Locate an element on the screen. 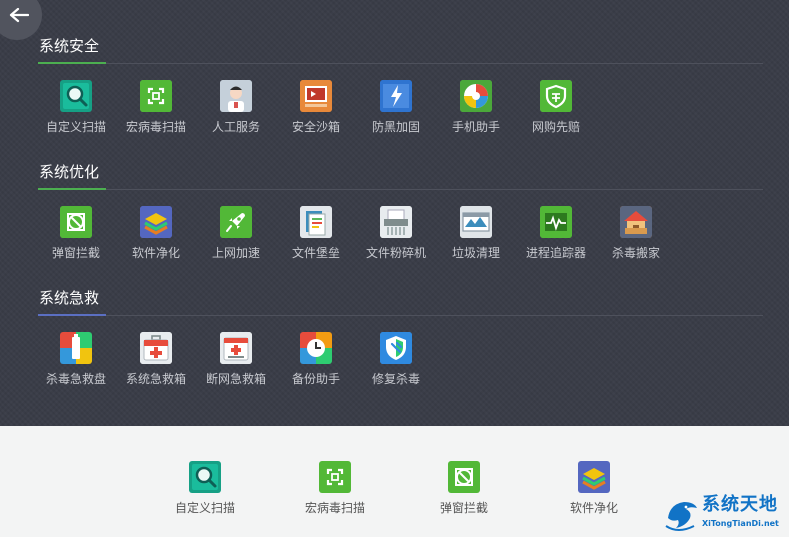  quick-label: 宏病毒扫描 is located at coordinates (334, 508).